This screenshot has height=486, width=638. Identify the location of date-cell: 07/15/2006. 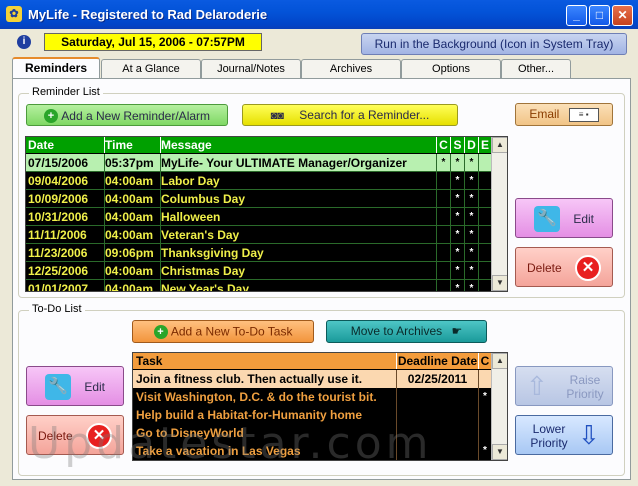
(58, 163).